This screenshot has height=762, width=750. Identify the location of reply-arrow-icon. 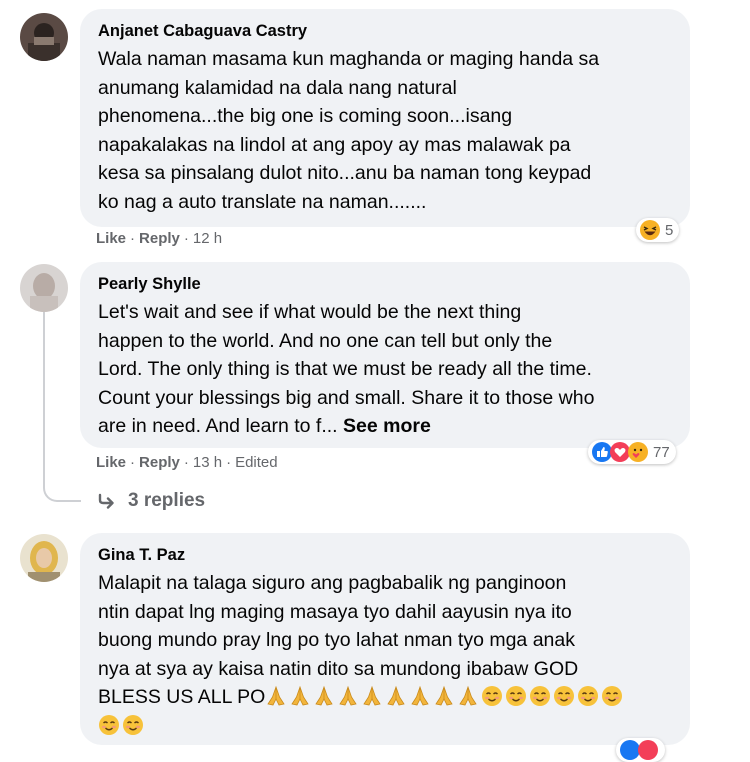
(106, 501).